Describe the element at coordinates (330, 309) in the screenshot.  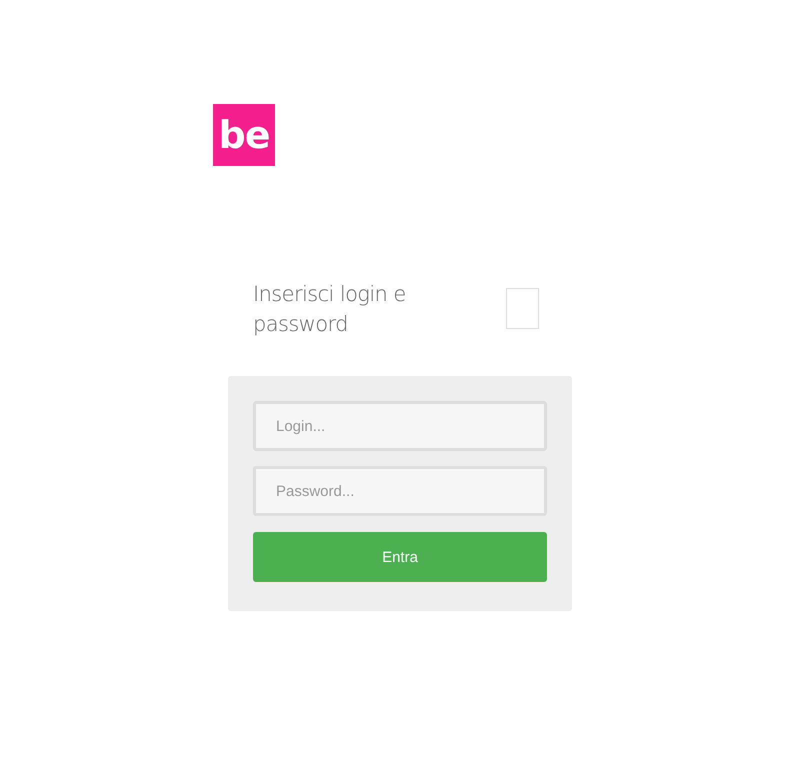
I see `login-heading: Inserisci login e password` at that location.